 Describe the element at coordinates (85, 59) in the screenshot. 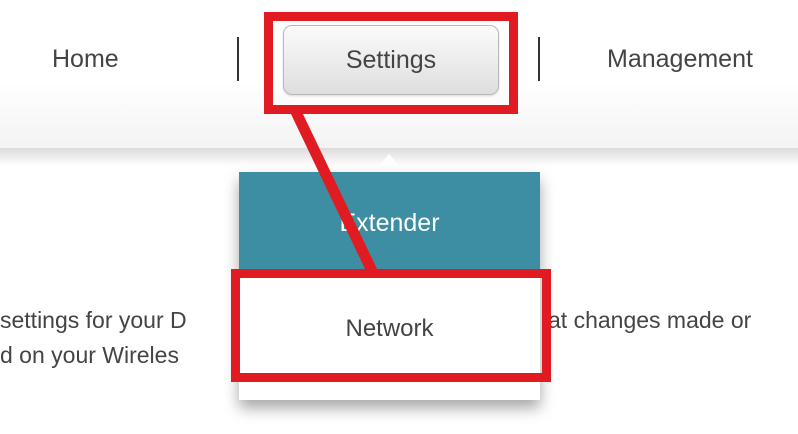

I see `nav-home: Home` at that location.